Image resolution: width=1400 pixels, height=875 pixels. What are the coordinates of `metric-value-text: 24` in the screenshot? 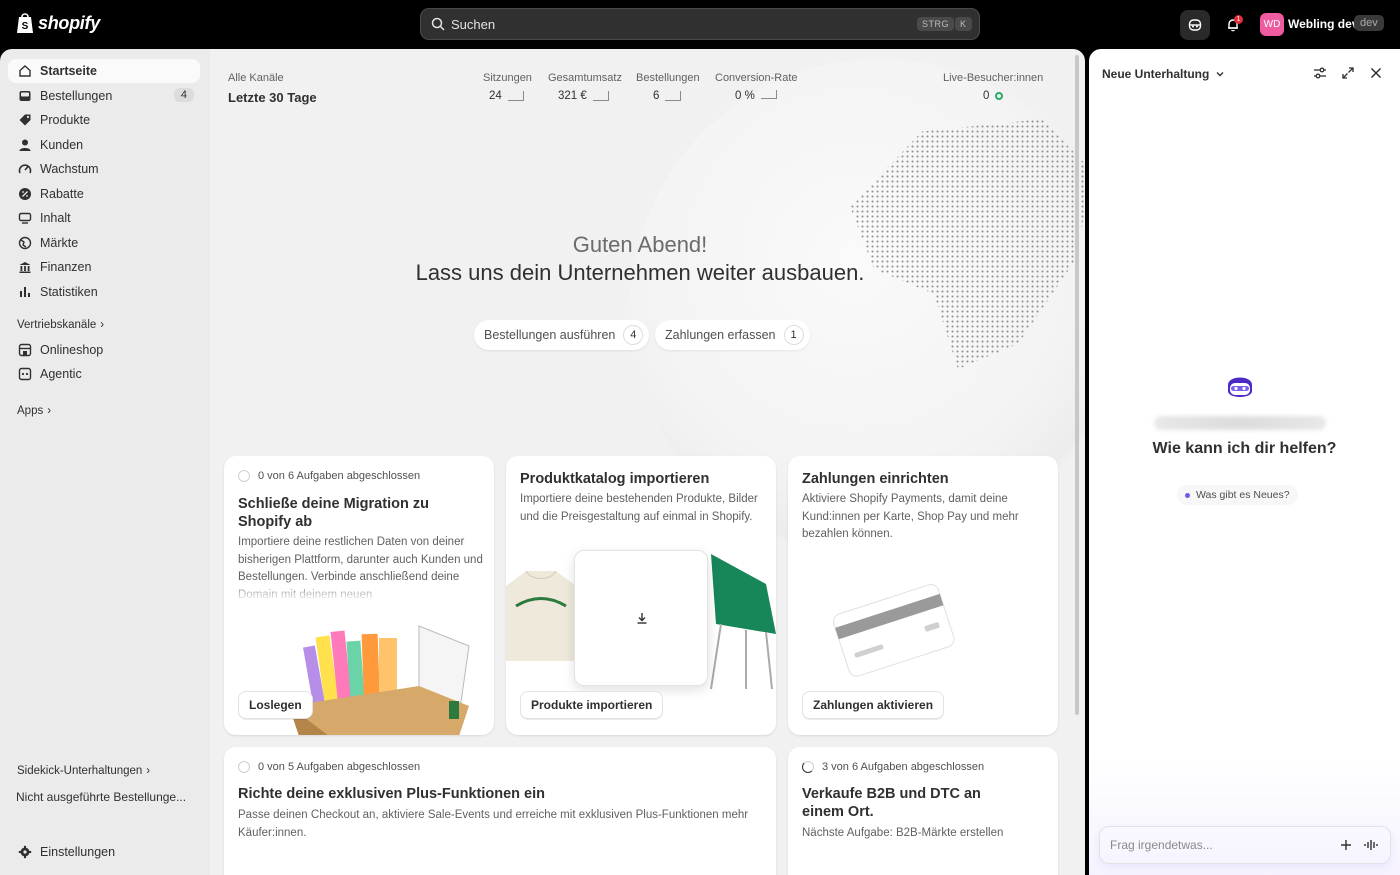 It's located at (495, 96).